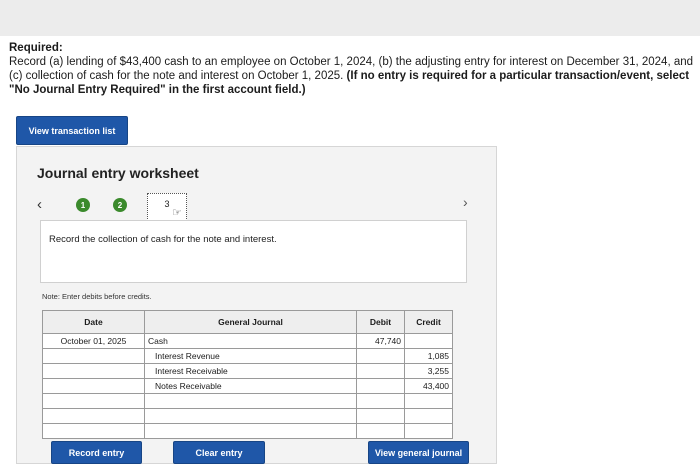 The height and width of the screenshot is (464, 700). What do you see at coordinates (36, 48) in the screenshot?
I see `required-title: Required:` at bounding box center [36, 48].